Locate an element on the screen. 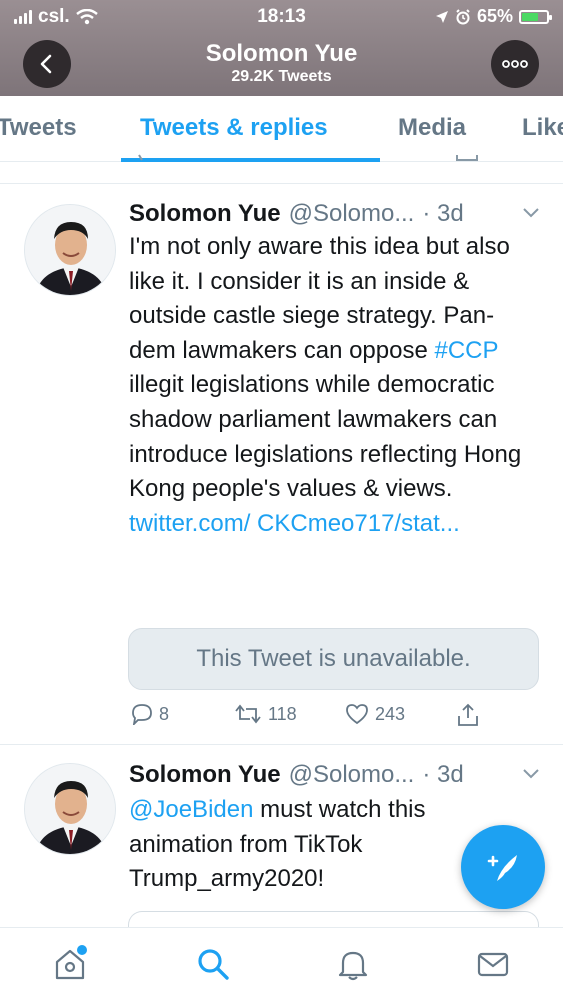 The width and height of the screenshot is (563, 1001). notification-dot is located at coordinates (82, 950).